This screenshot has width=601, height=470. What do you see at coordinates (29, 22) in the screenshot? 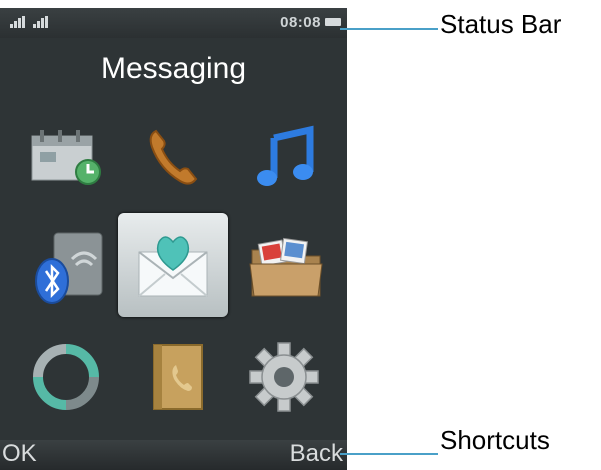
I see `signal-strength-icon` at bounding box center [29, 22].